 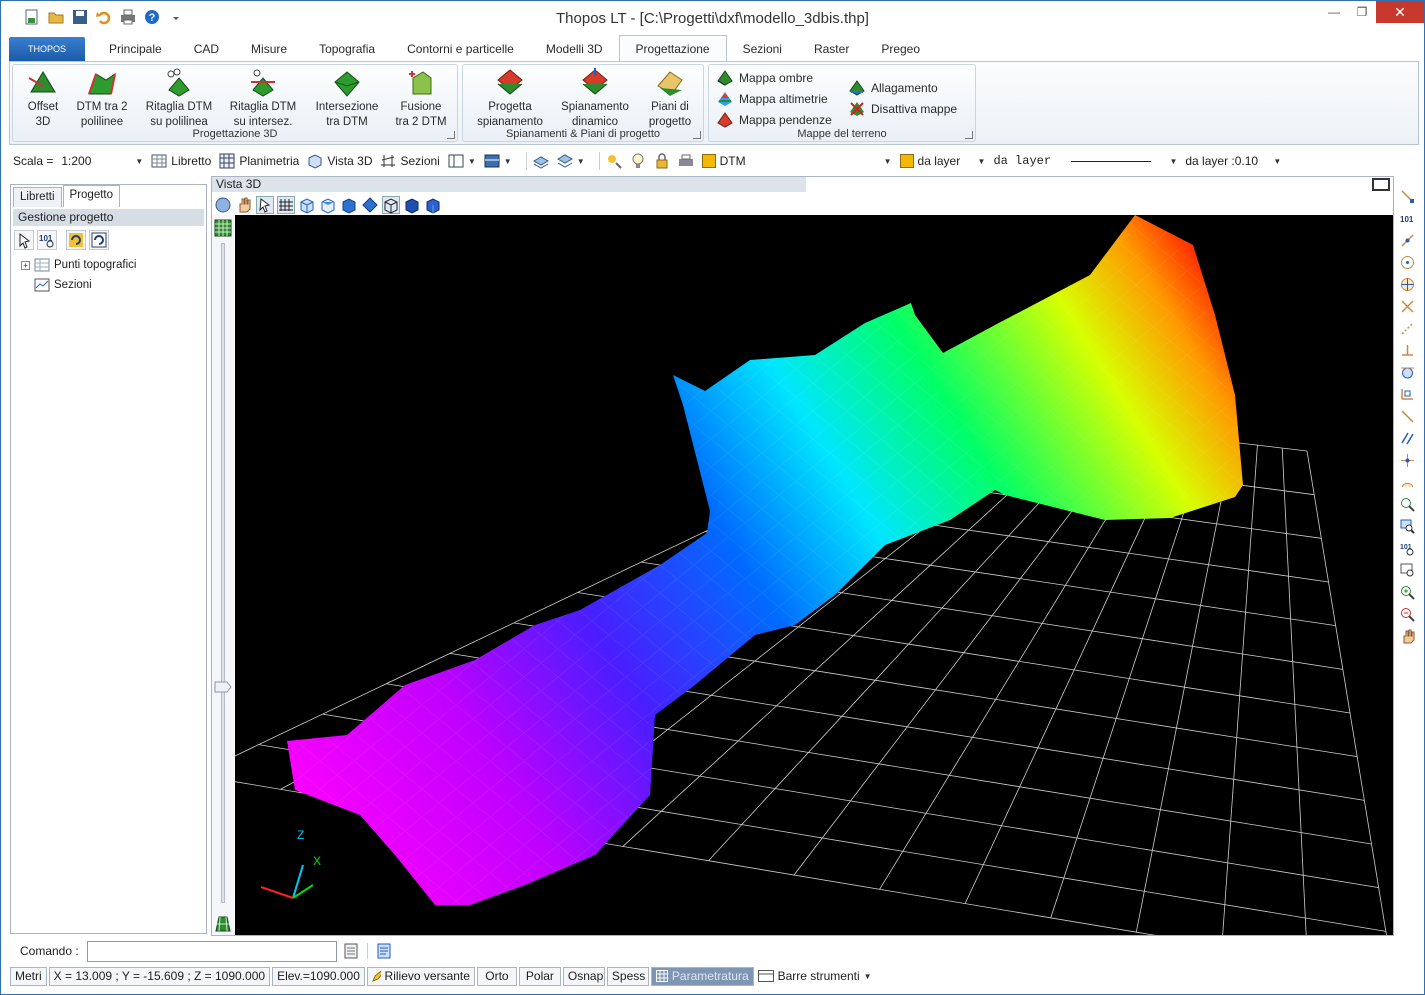 What do you see at coordinates (1407, 482) in the screenshot?
I see `snap-arc-icon` at bounding box center [1407, 482].